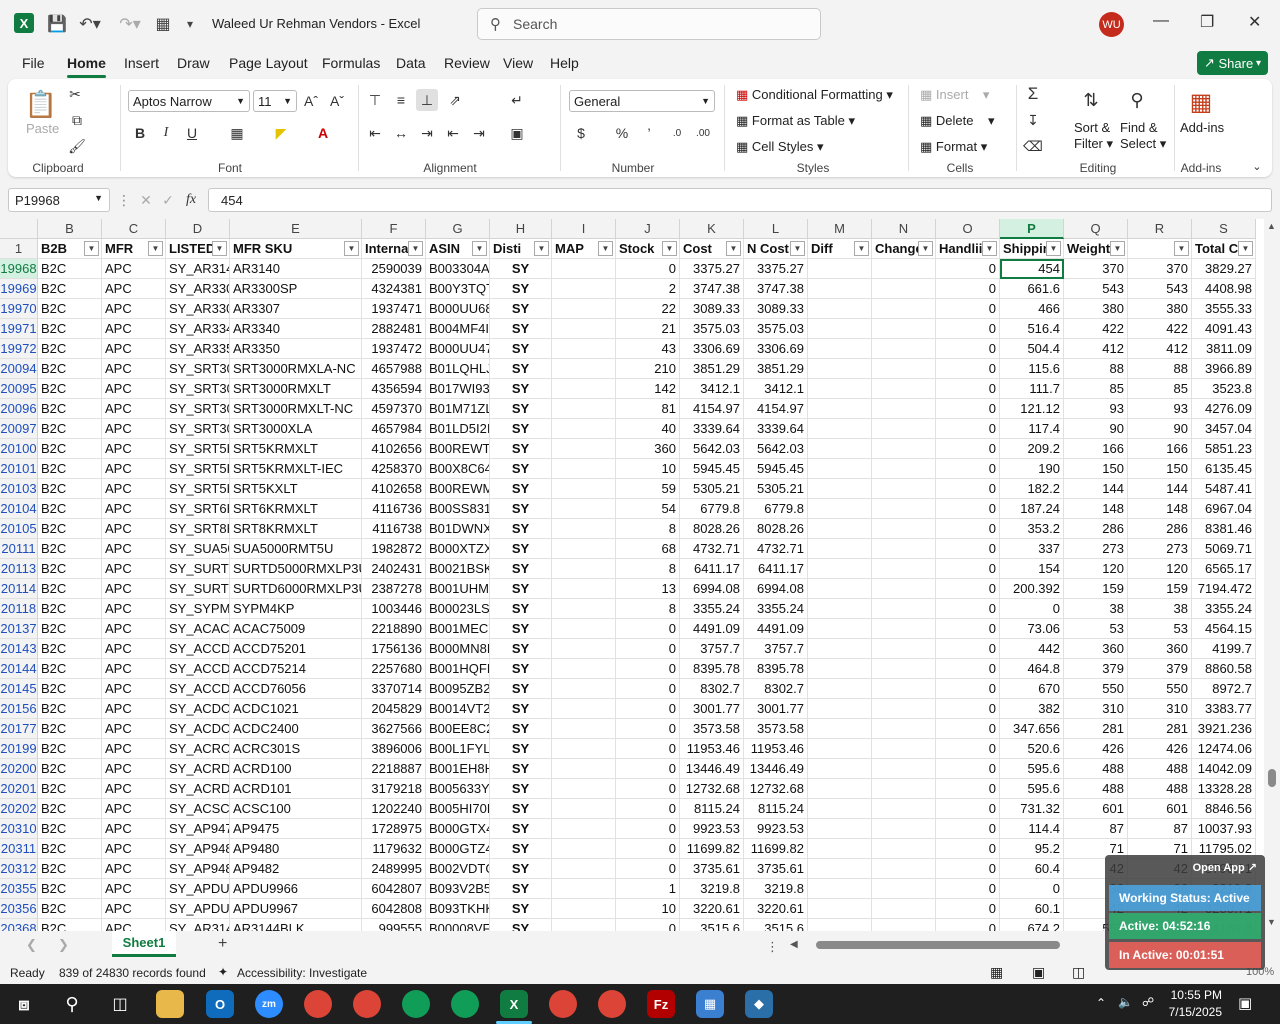  I want to click on grid-cell: 4276.09, so click(1224, 409).